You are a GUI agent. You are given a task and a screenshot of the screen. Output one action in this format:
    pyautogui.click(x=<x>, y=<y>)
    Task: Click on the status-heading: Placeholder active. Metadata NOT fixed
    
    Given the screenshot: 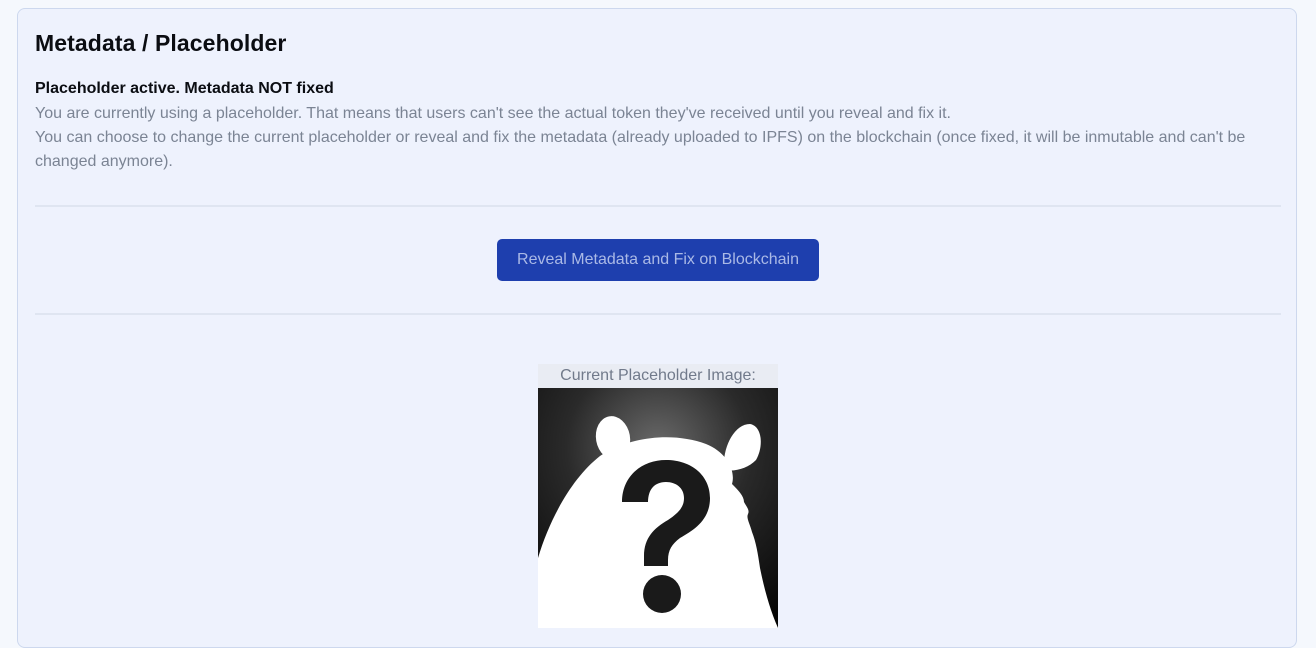 What is the action you would take?
    pyautogui.click(x=184, y=88)
    